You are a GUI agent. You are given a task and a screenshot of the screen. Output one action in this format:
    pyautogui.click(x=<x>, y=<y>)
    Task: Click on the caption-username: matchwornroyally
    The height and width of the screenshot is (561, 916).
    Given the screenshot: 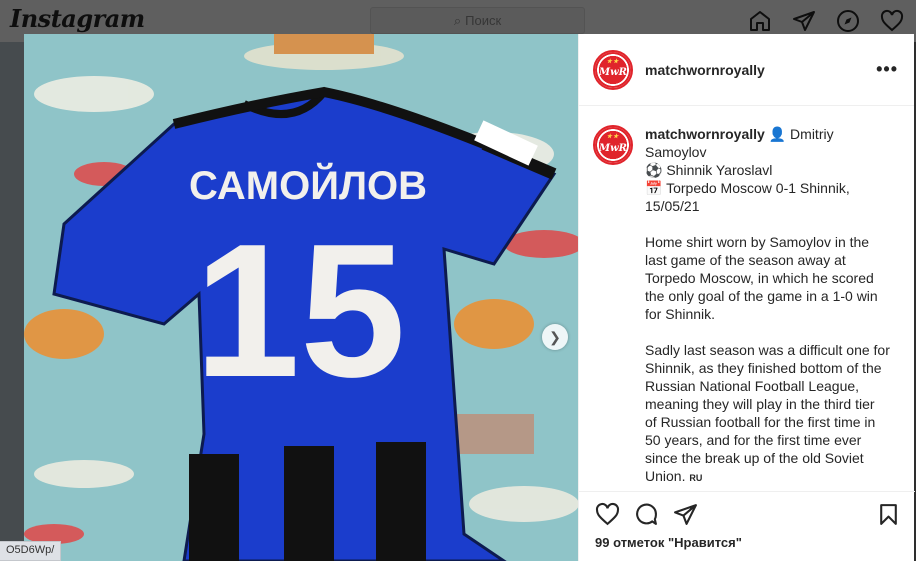 What is the action you would take?
    pyautogui.click(x=705, y=134)
    